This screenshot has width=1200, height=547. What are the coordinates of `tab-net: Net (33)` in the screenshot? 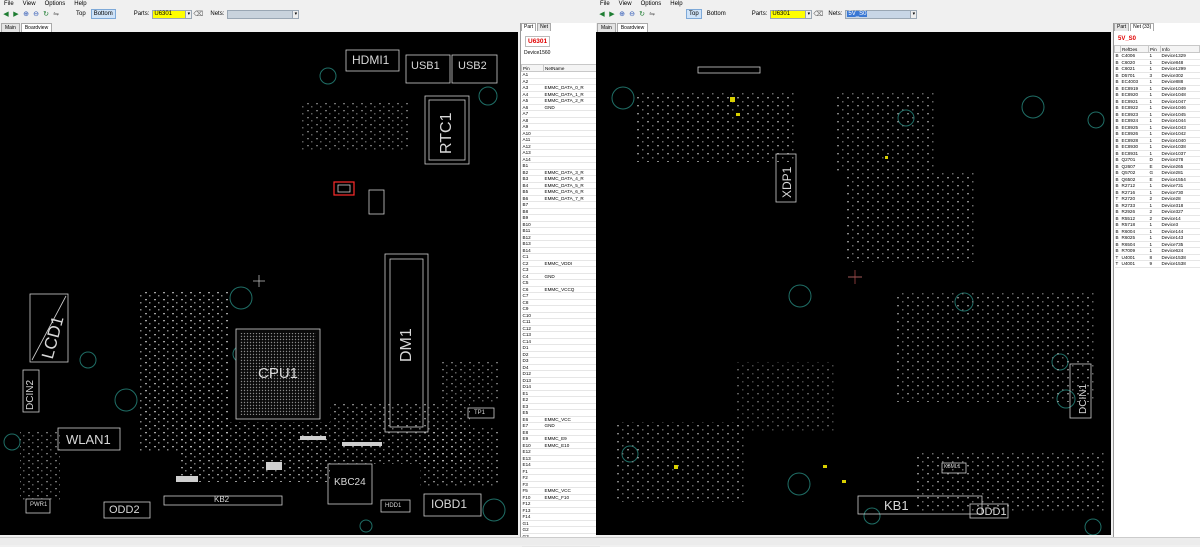 It's located at (1142, 27).